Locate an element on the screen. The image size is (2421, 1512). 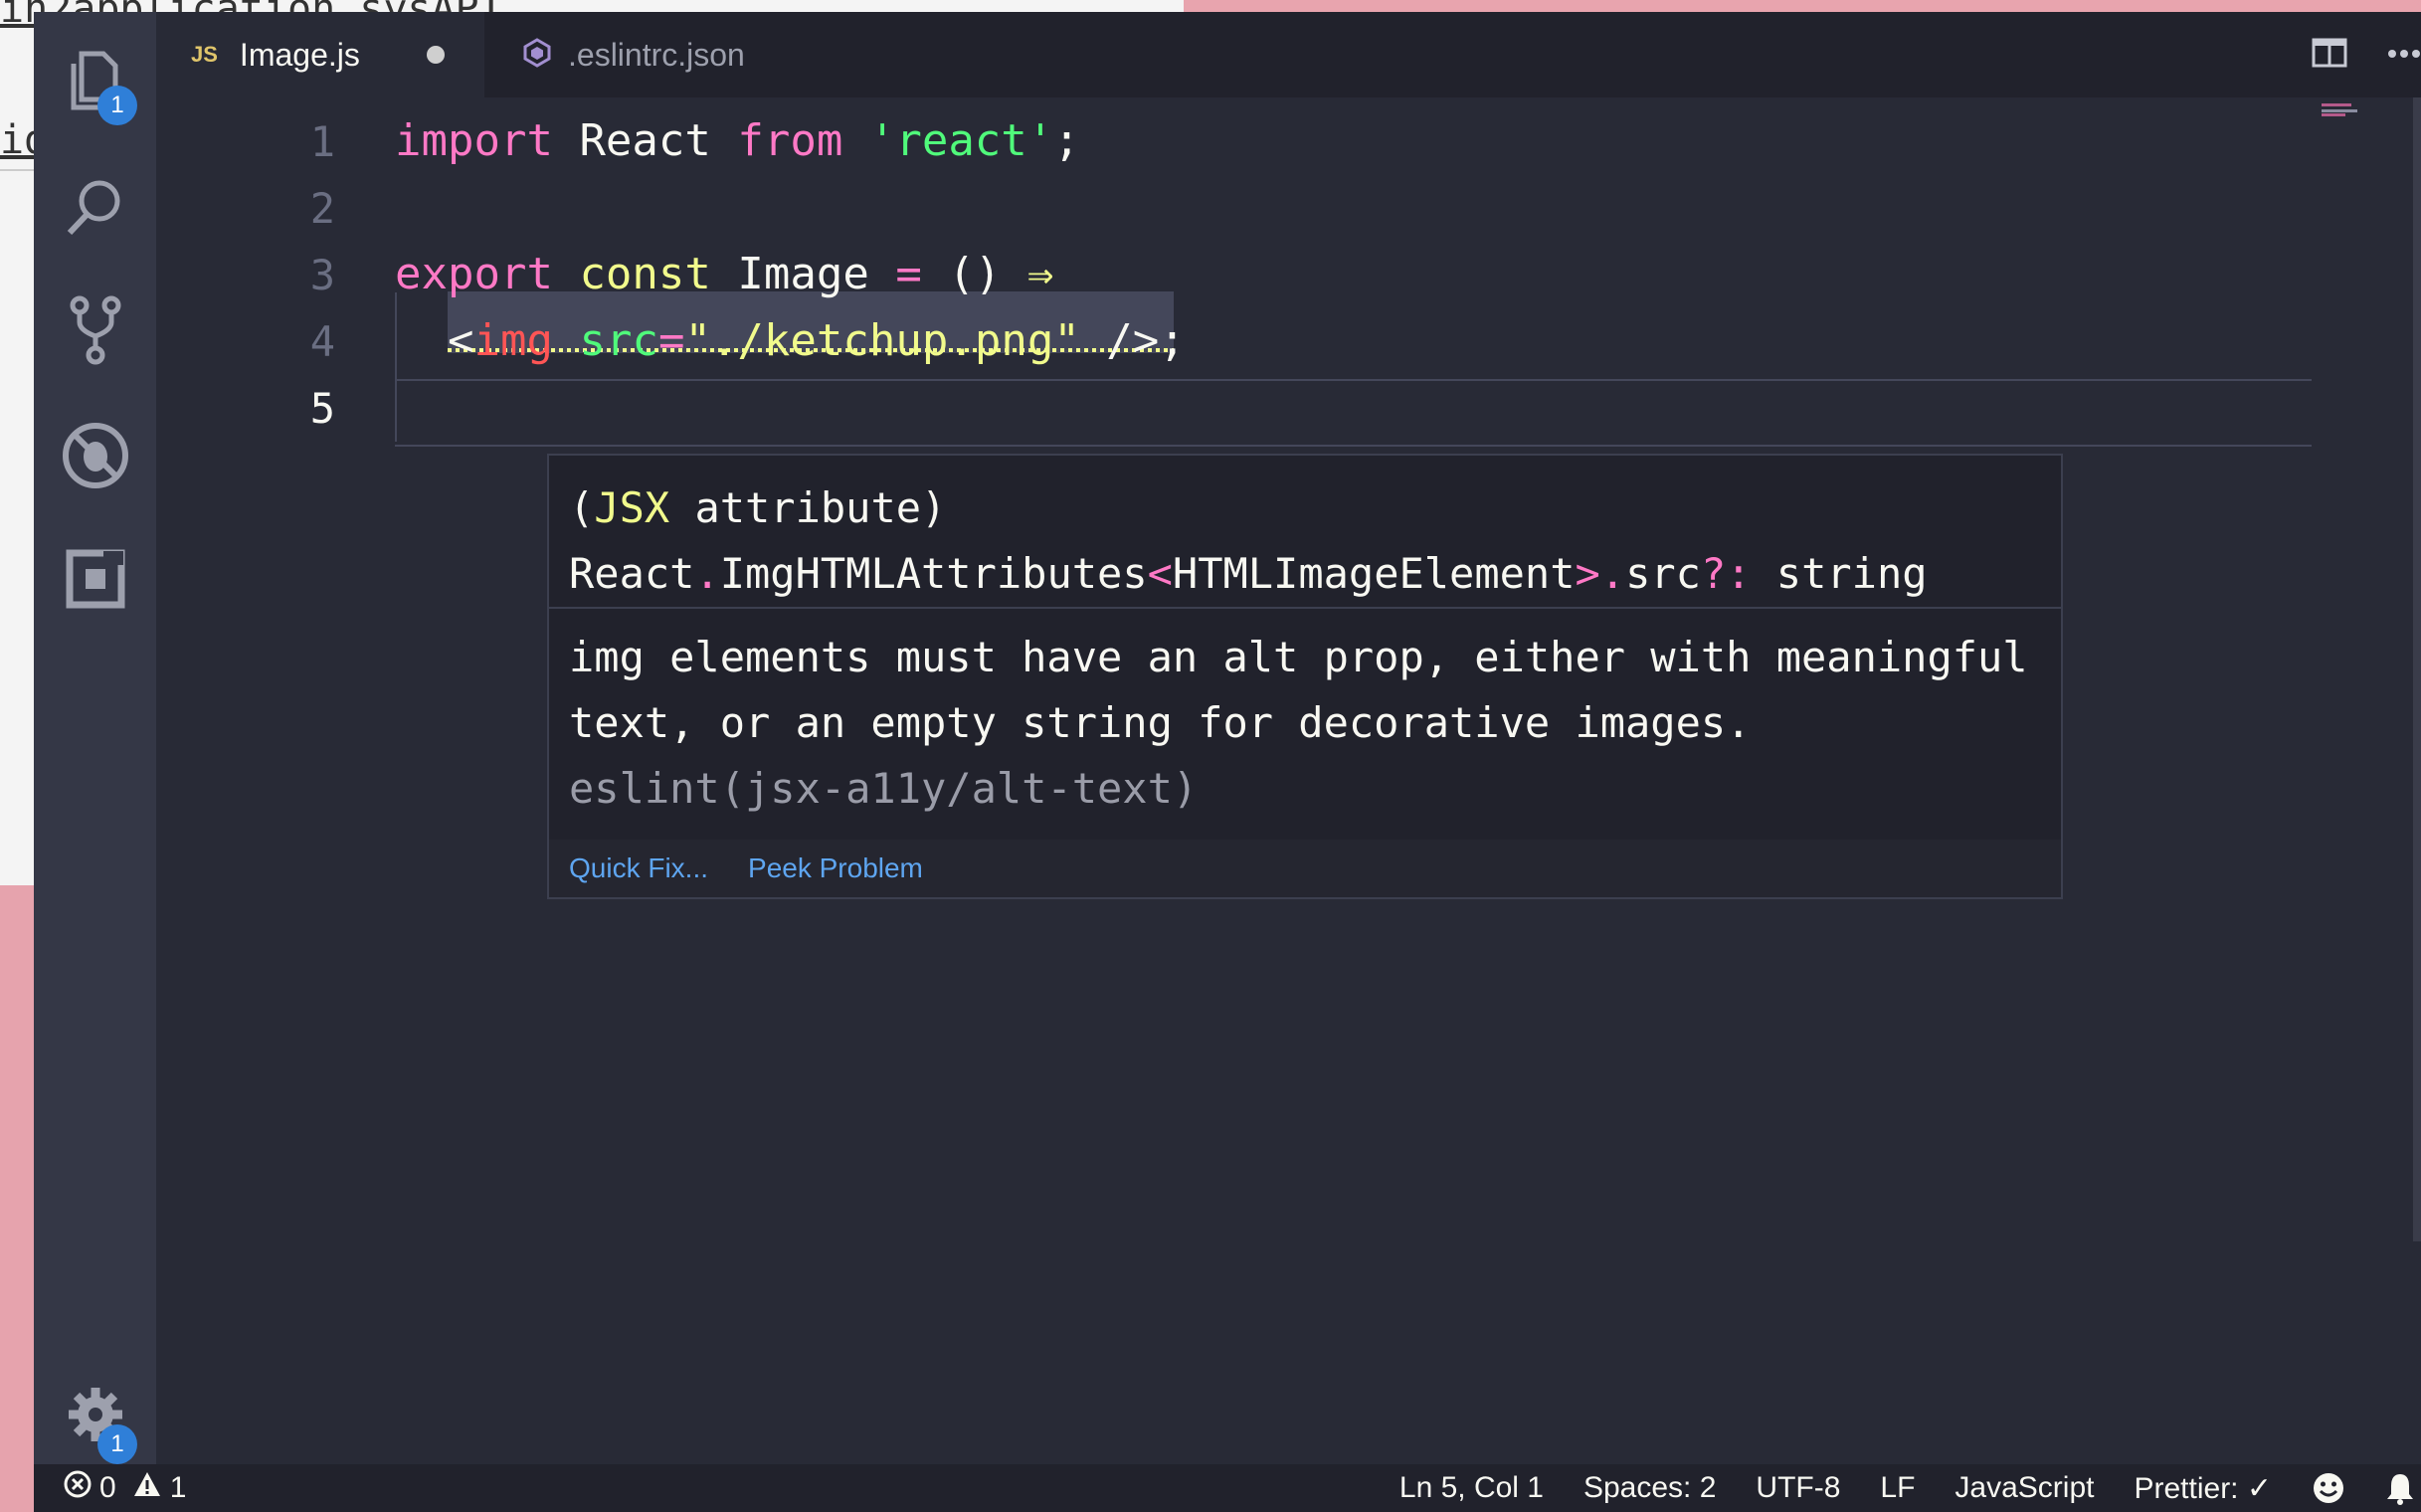
keyword: from is located at coordinates (790, 140).